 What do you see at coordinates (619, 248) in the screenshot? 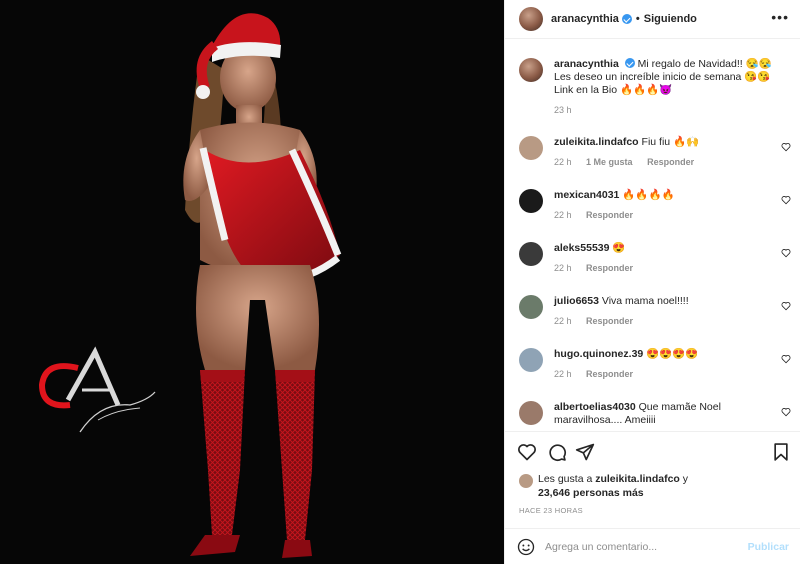
I see `comment-text: 😍` at bounding box center [619, 248].